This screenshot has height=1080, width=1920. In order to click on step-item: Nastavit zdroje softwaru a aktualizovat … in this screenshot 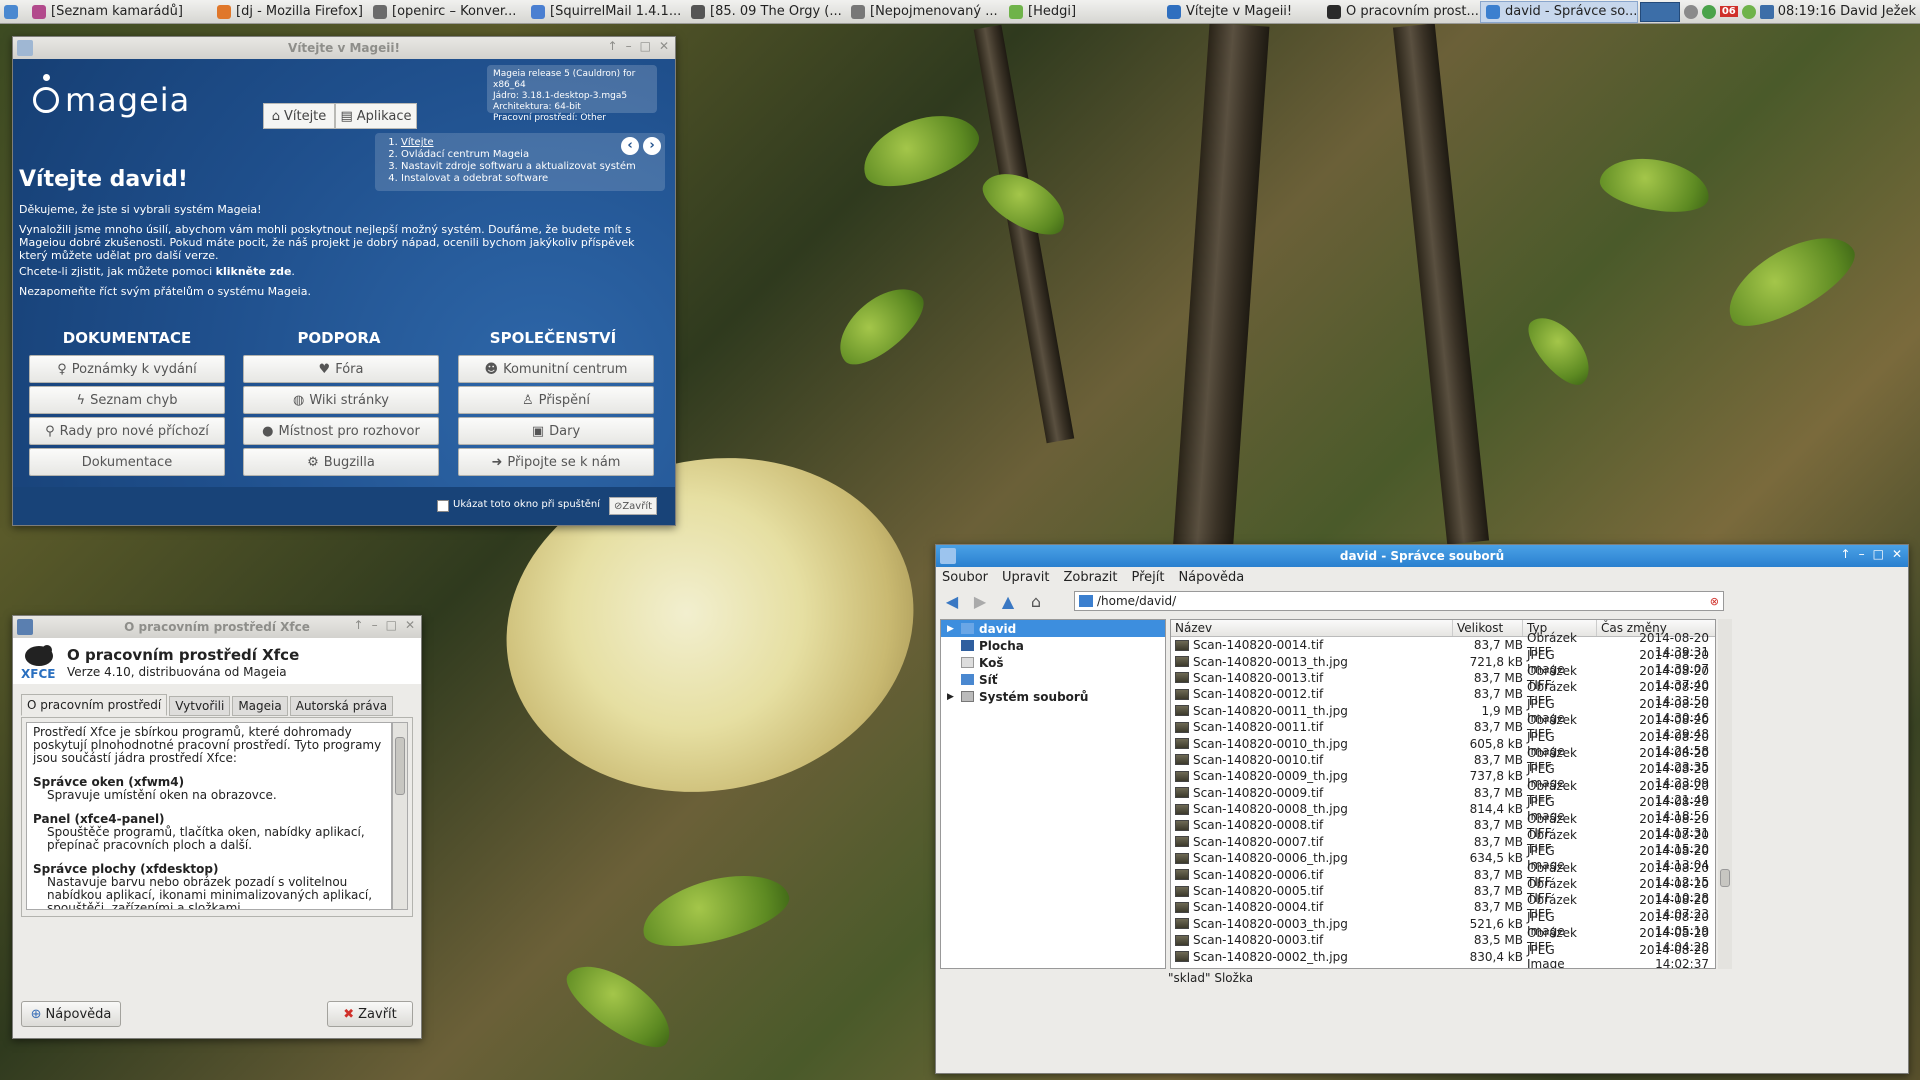, I will do `click(529, 167)`.